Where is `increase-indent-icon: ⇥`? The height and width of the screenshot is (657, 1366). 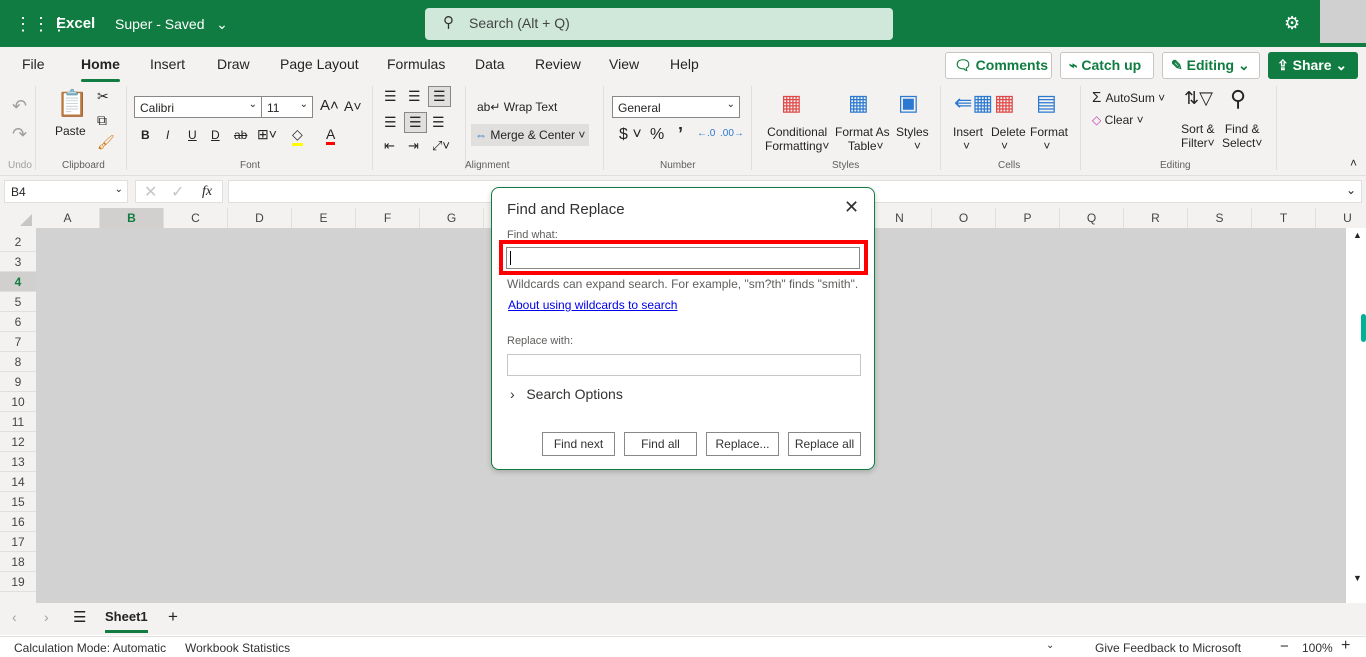 increase-indent-icon: ⇥ is located at coordinates (413, 146).